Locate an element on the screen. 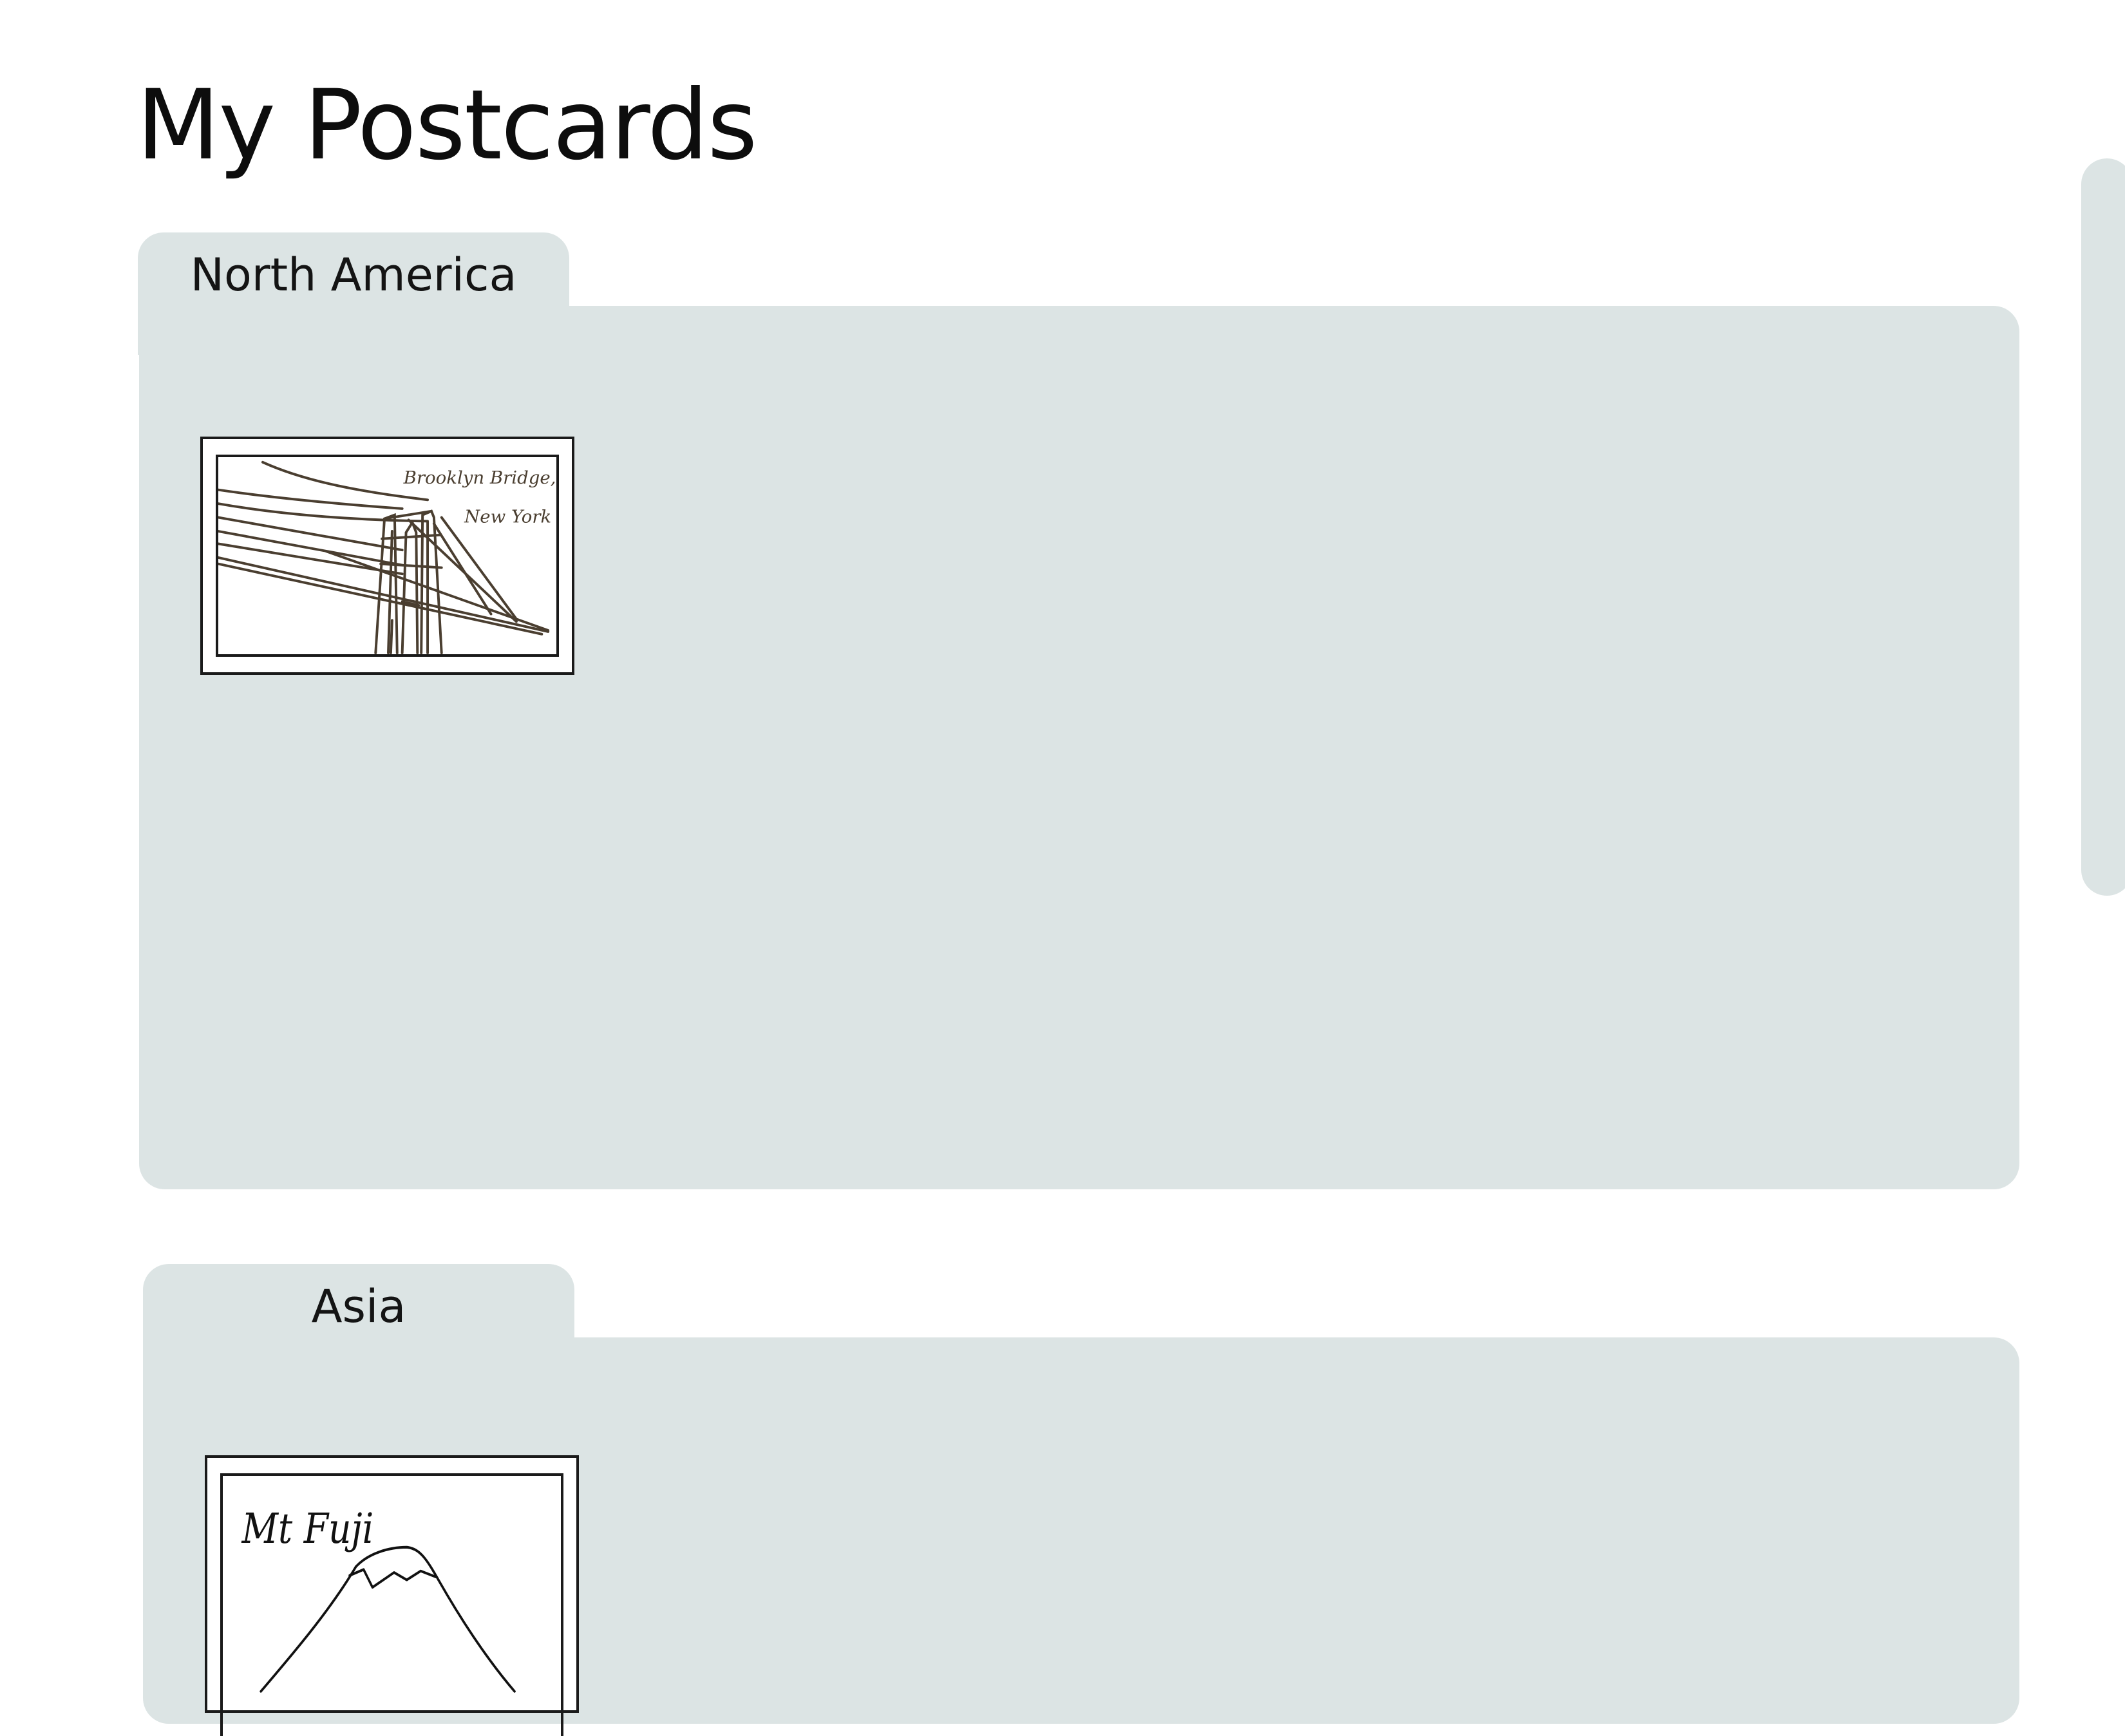 The height and width of the screenshot is (1736, 2125). postcard-frame: Brooklyn Bridge, New York is located at coordinates (387, 556).